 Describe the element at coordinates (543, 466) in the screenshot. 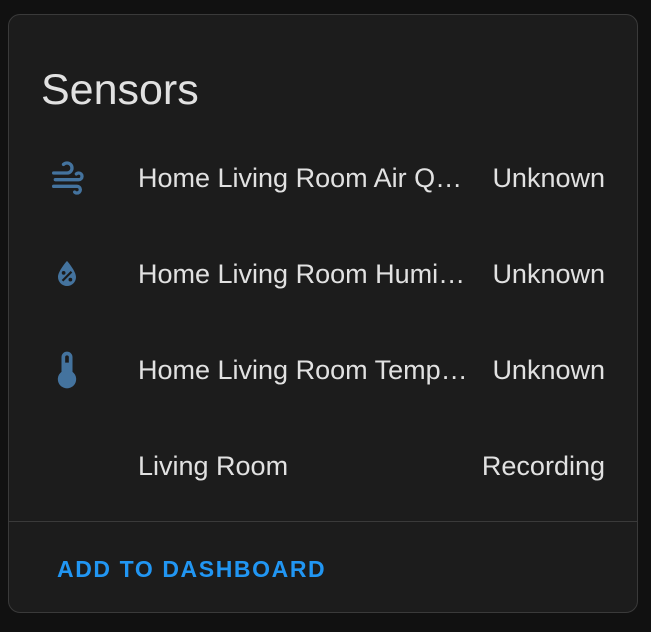

I see `entity-state: Recording` at that location.